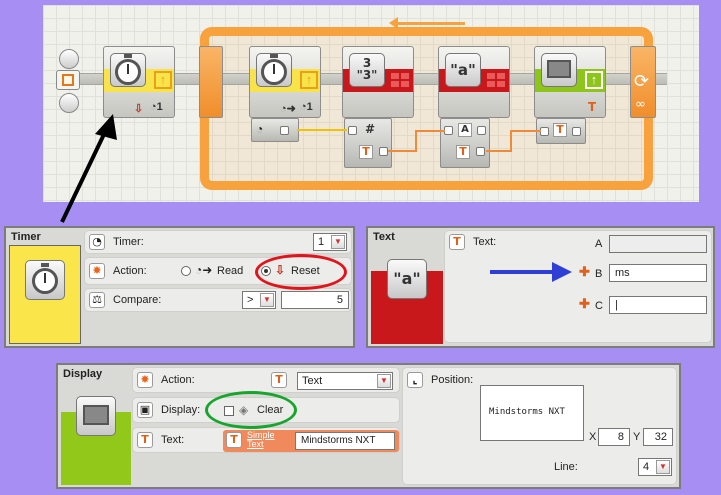 This screenshot has height=495, width=721. I want to click on display-icon, so click(96, 416).